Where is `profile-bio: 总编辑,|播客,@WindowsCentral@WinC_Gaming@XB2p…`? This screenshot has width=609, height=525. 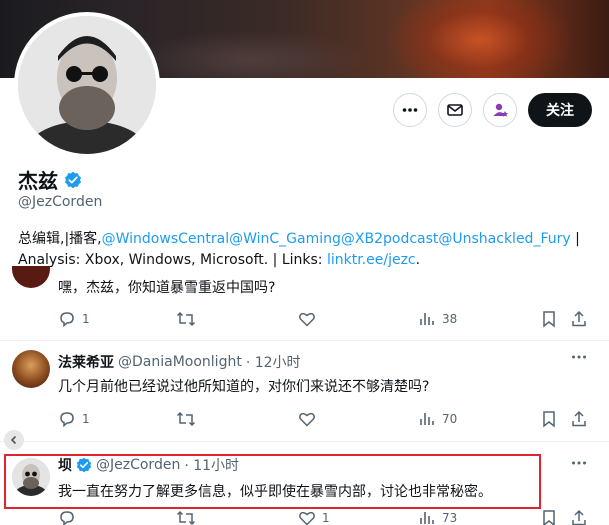
profile-bio: 总编辑,|播客,@WindowsCentral@WinC_Gaming@XB2p… is located at coordinates (308, 250).